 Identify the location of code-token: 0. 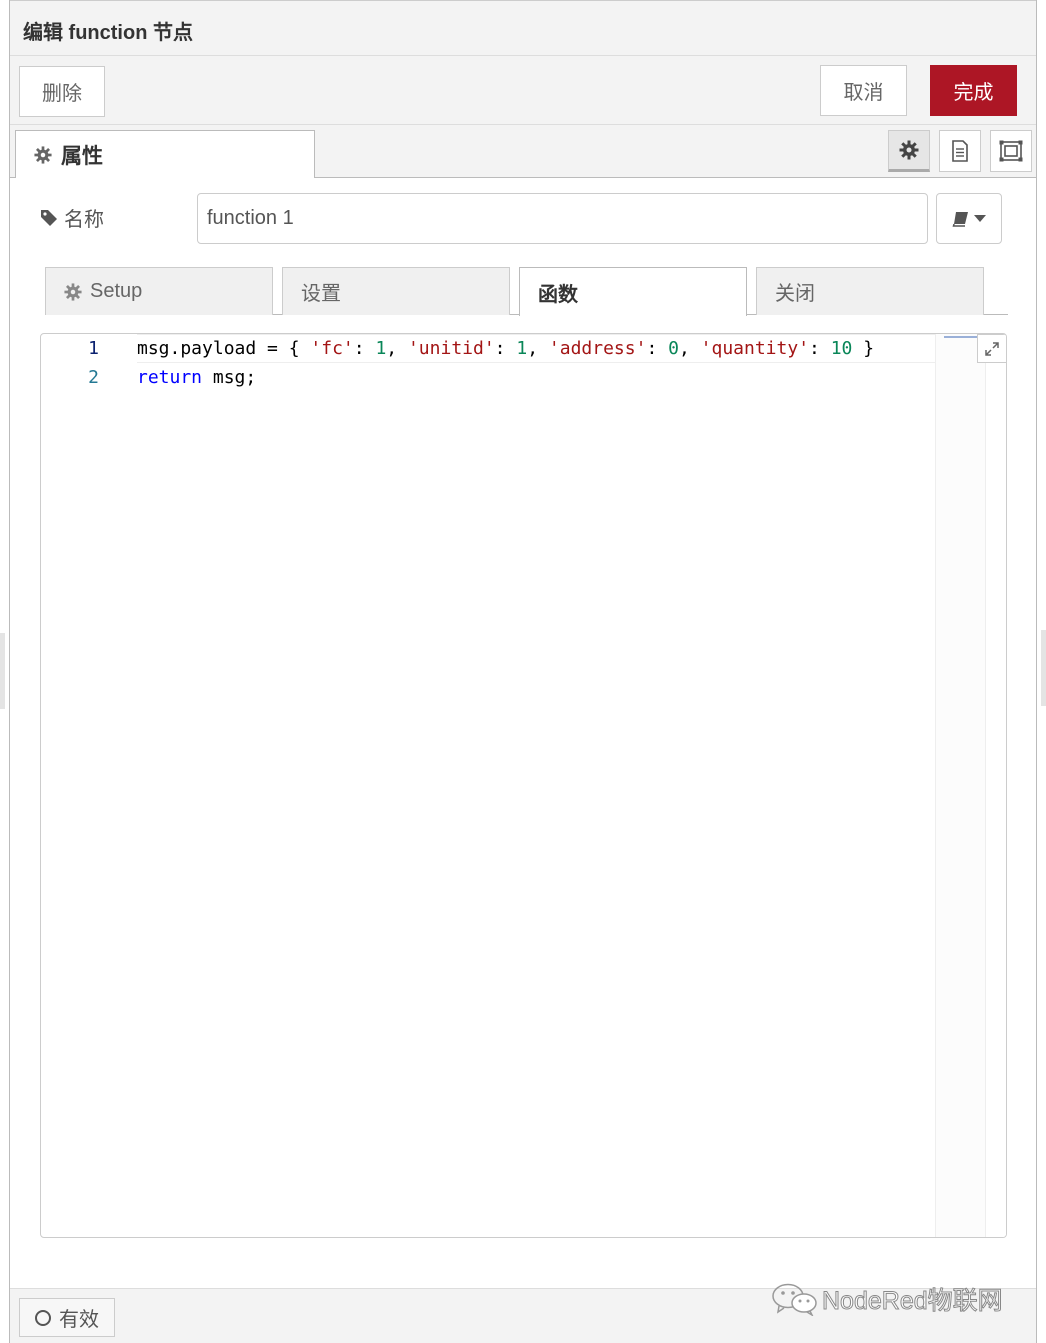
(673, 348).